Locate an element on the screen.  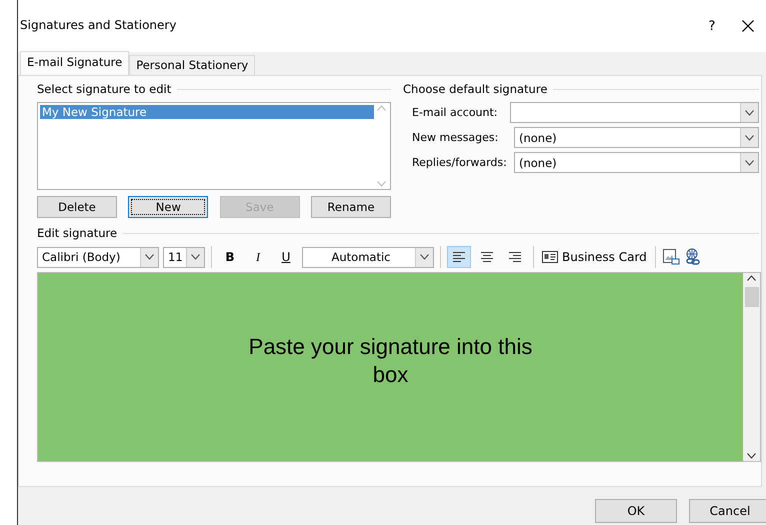
cancel-button: Cancel is located at coordinates (727, 511).